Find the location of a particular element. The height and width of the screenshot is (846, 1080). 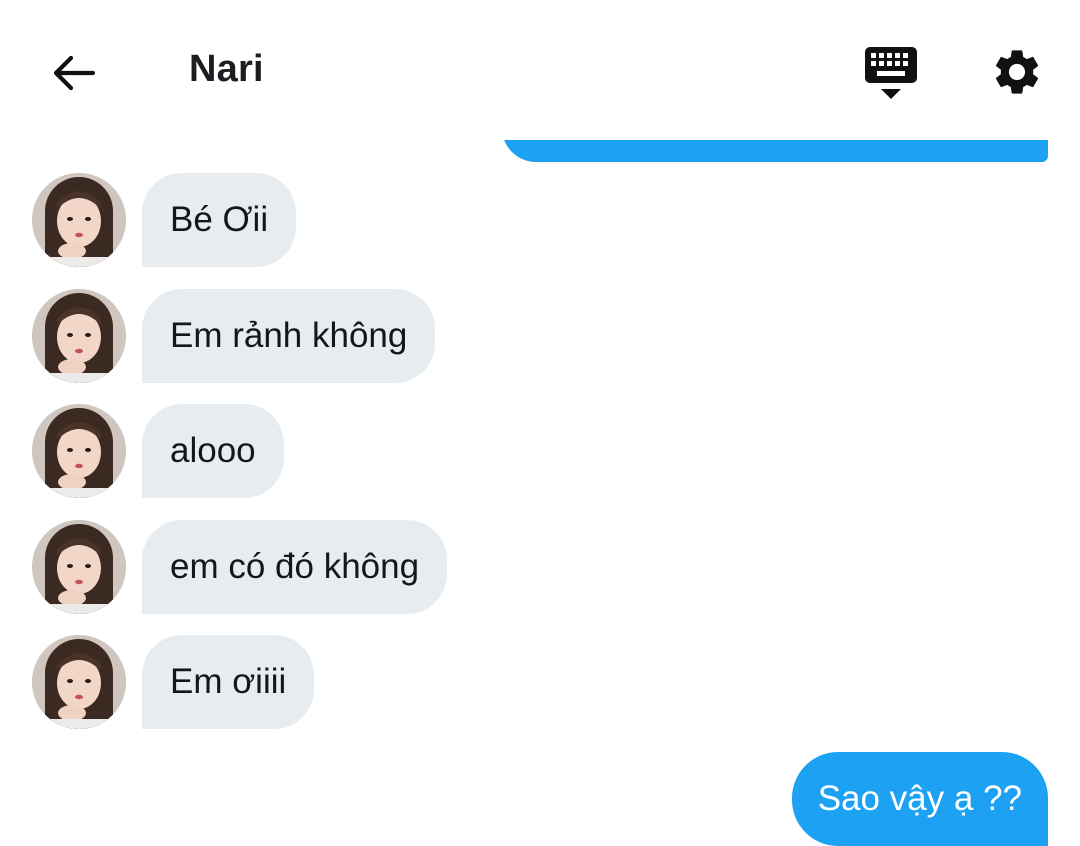

keyboard-hide-icon is located at coordinates (891, 73).